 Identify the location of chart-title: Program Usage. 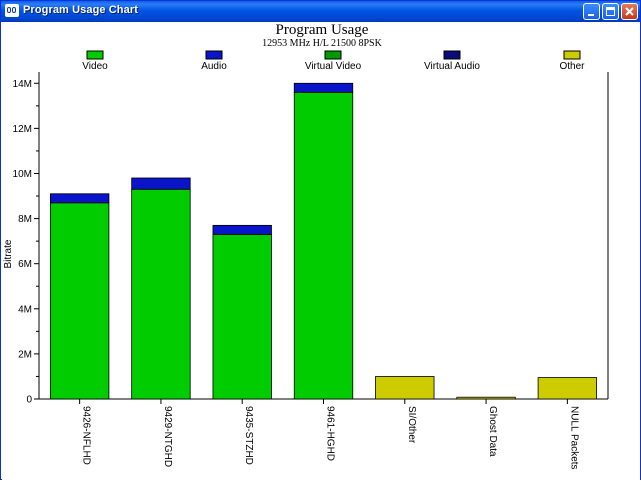
(322, 30).